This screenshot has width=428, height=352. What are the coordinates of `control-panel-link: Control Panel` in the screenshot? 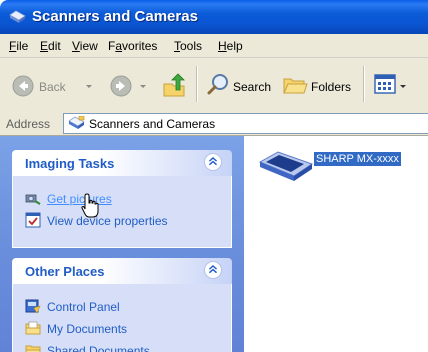 It's located at (83, 307).